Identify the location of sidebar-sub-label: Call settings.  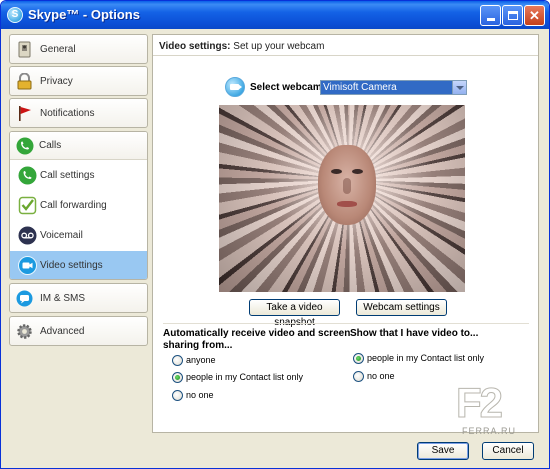
(67, 175).